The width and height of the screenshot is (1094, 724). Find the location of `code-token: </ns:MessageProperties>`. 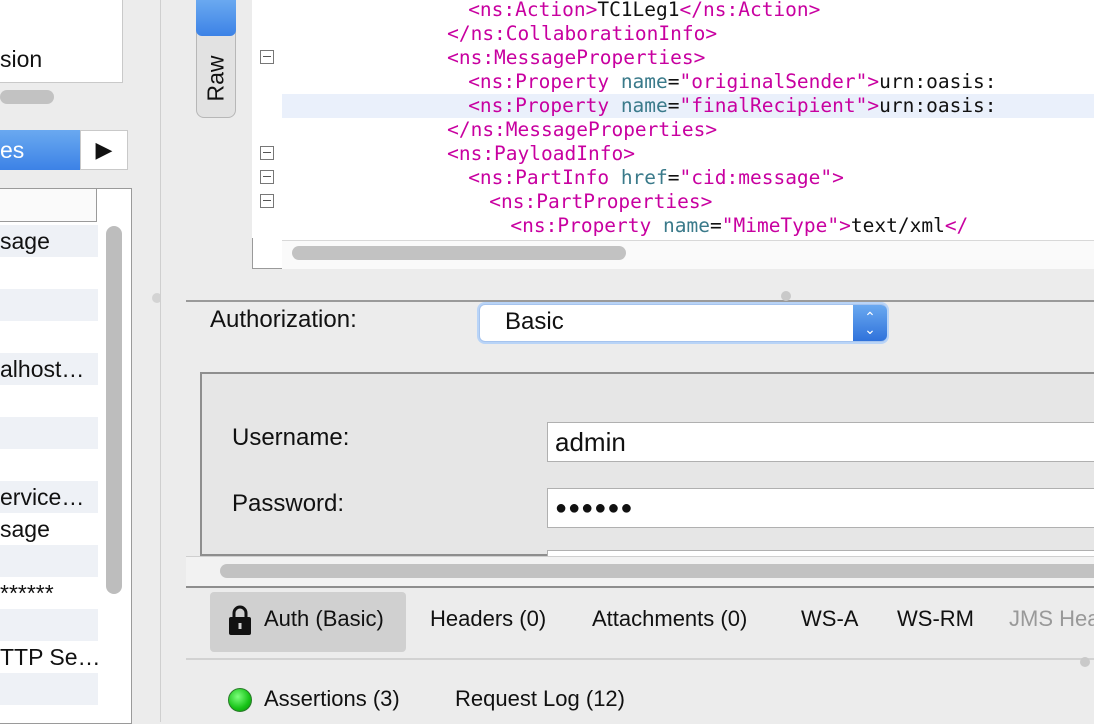

code-token: </ns:MessageProperties> is located at coordinates (582, 129).